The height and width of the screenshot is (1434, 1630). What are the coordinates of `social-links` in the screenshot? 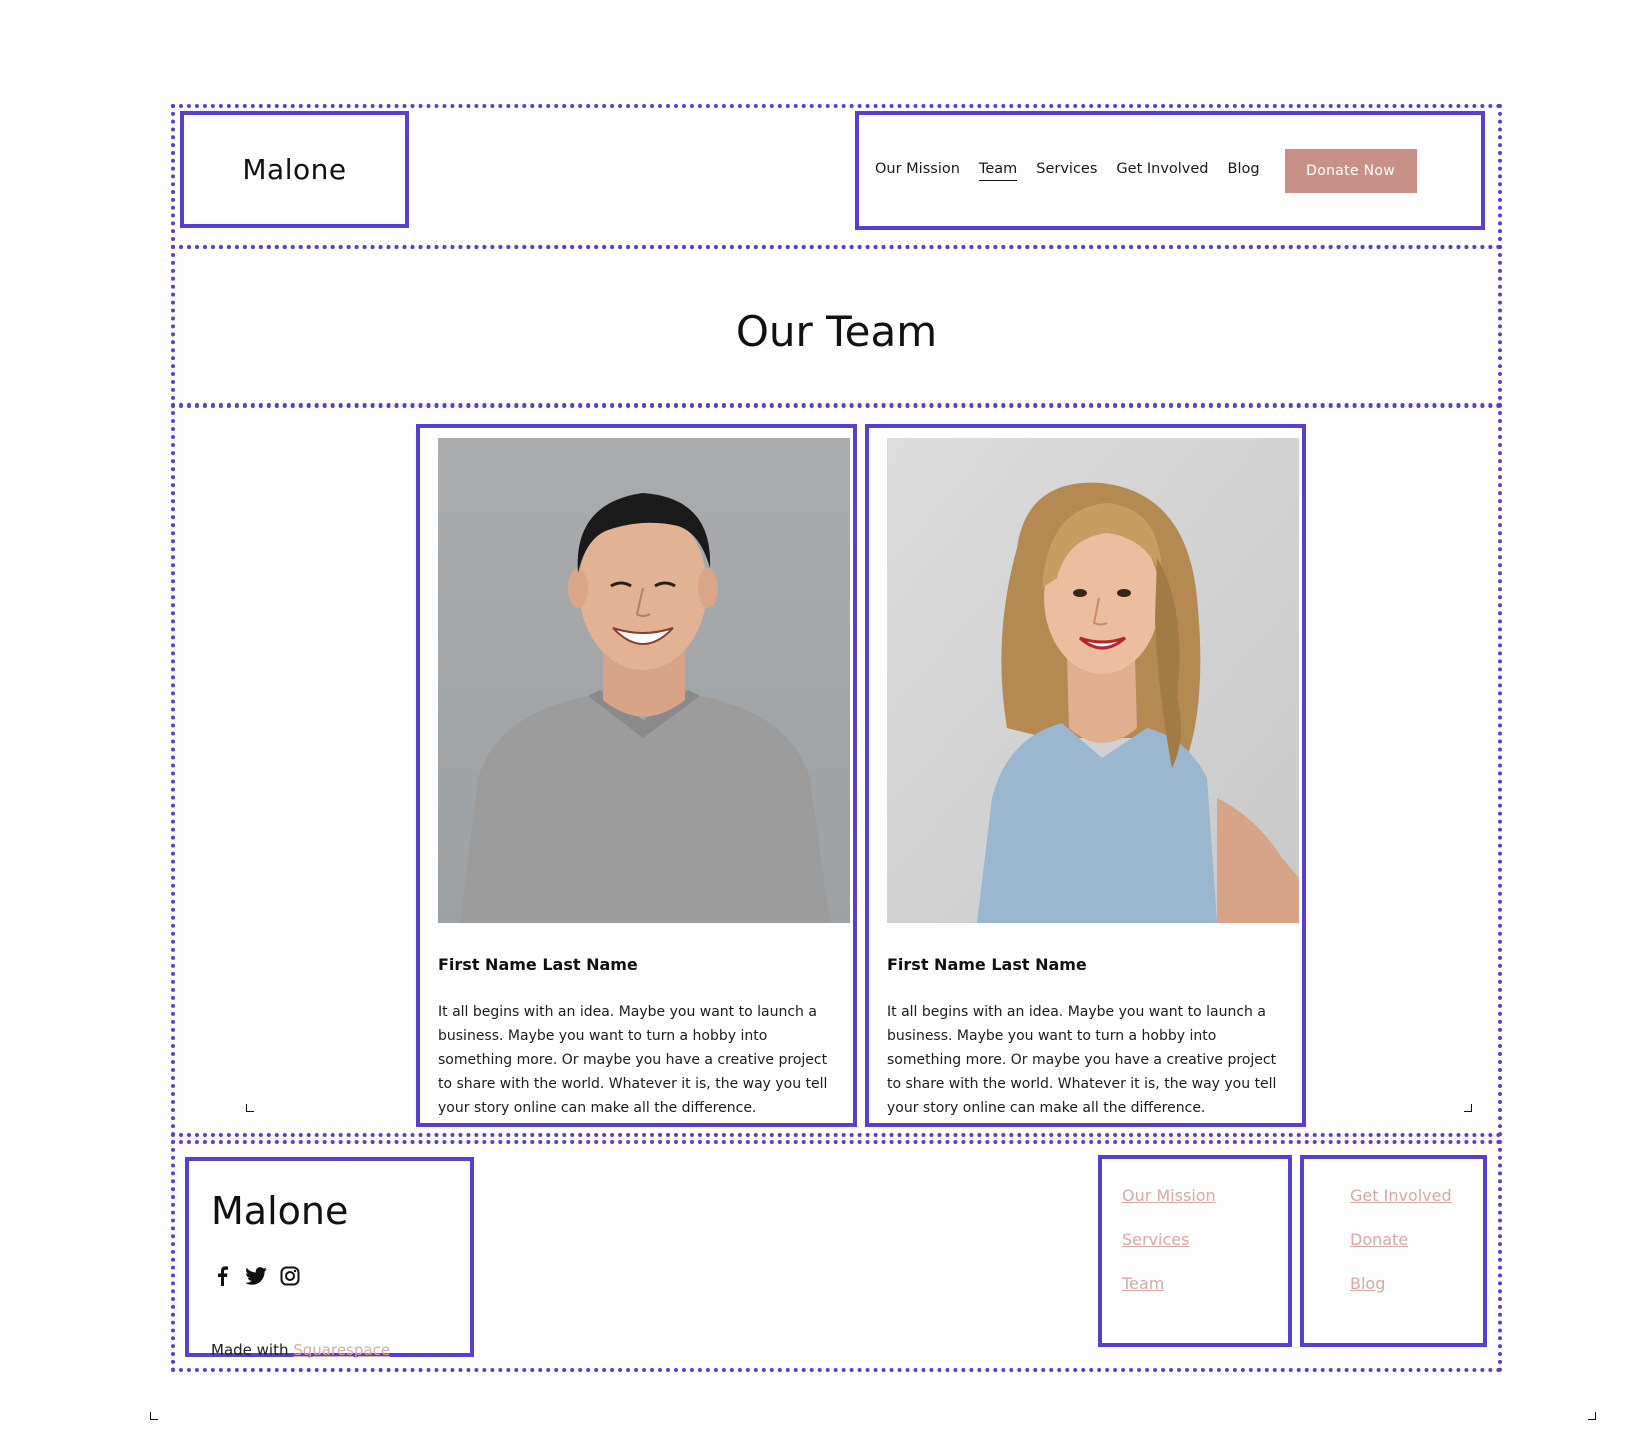 It's located at (256, 1276).